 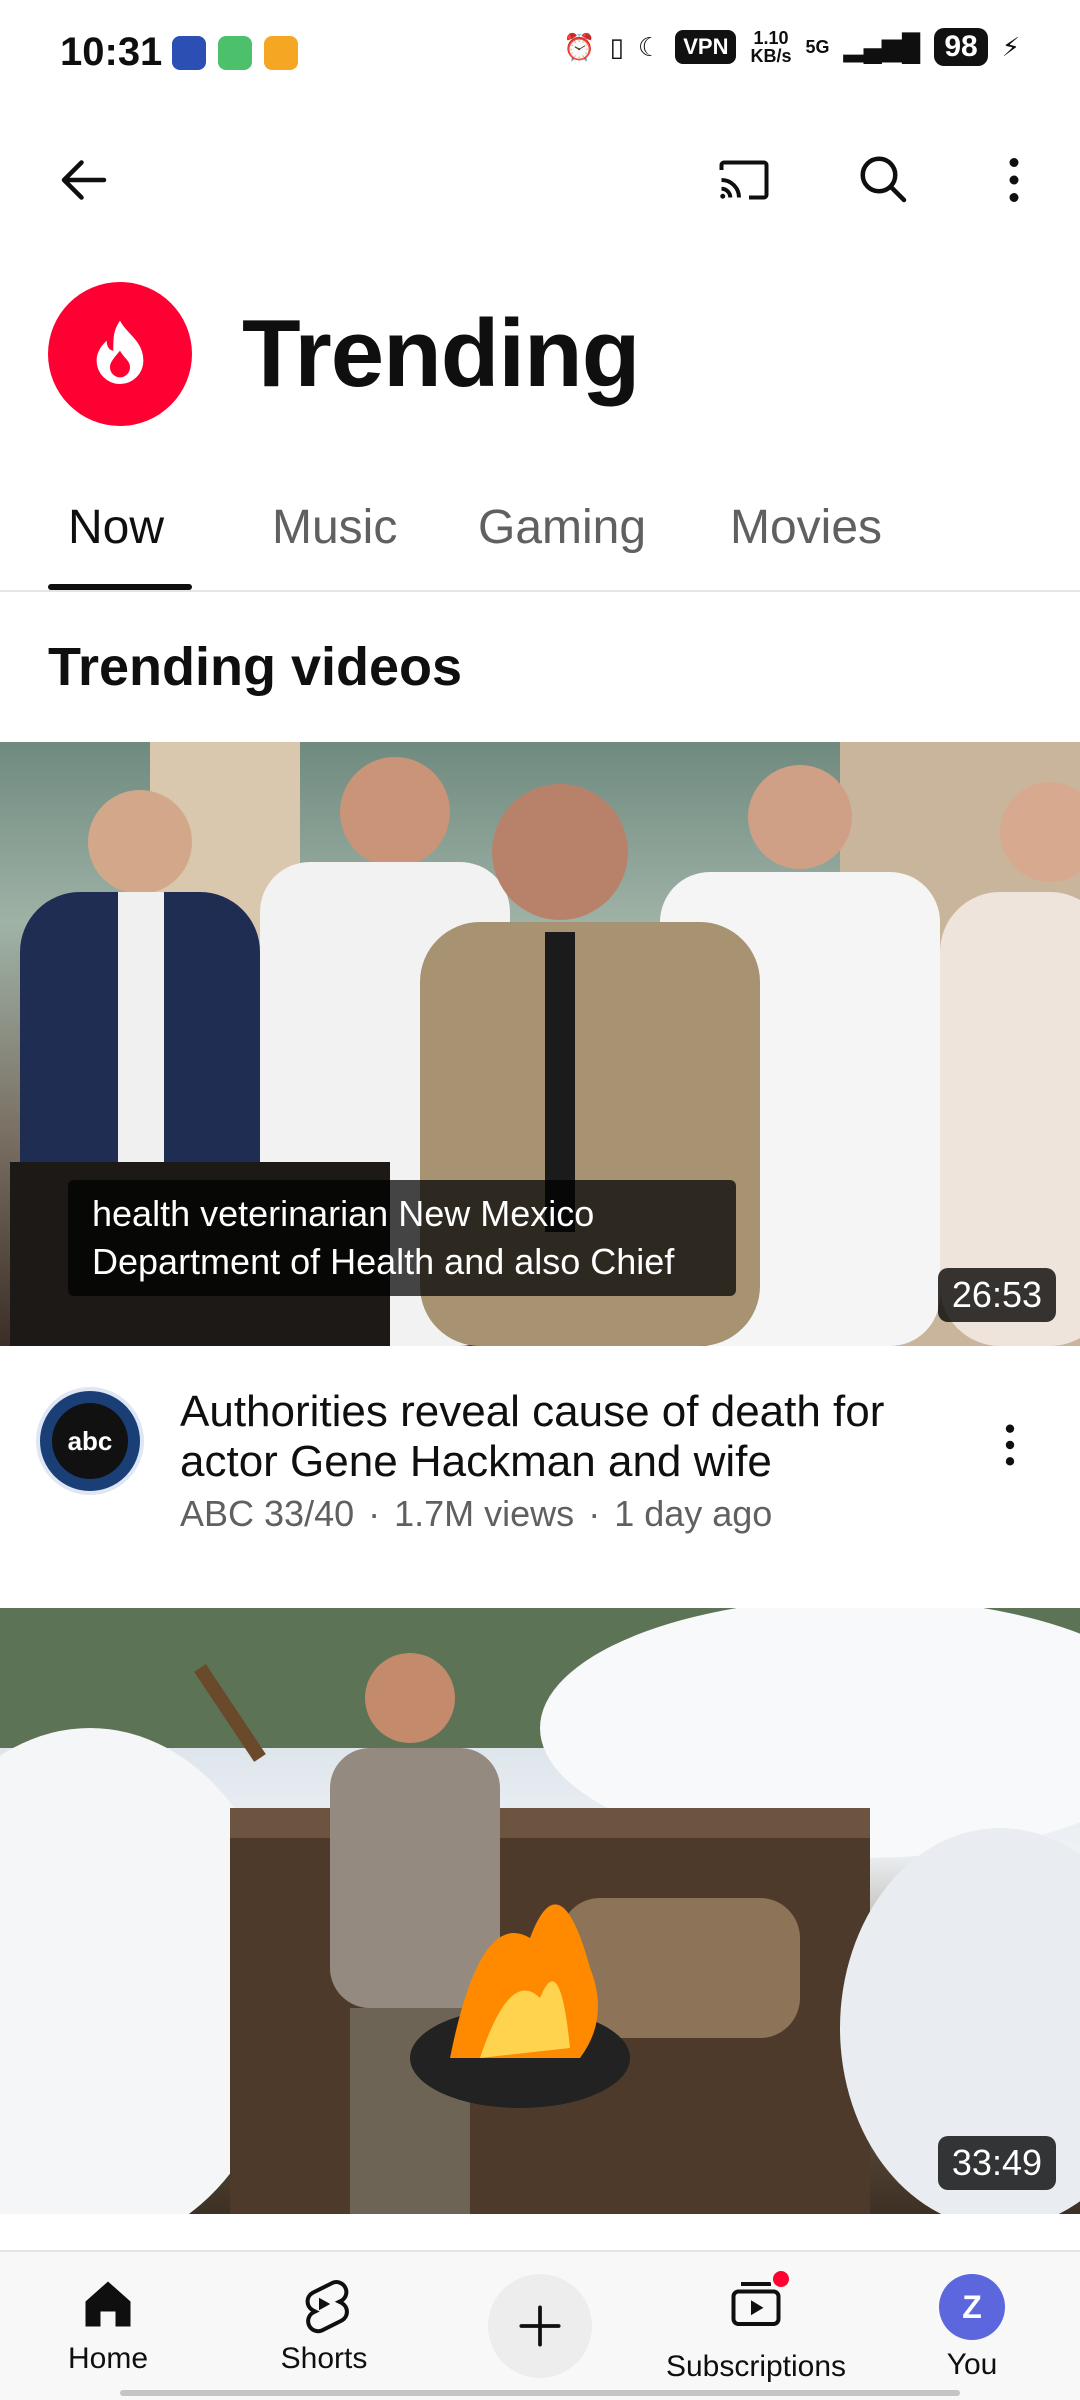 I want to click on create-button, so click(x=540, y=2326).